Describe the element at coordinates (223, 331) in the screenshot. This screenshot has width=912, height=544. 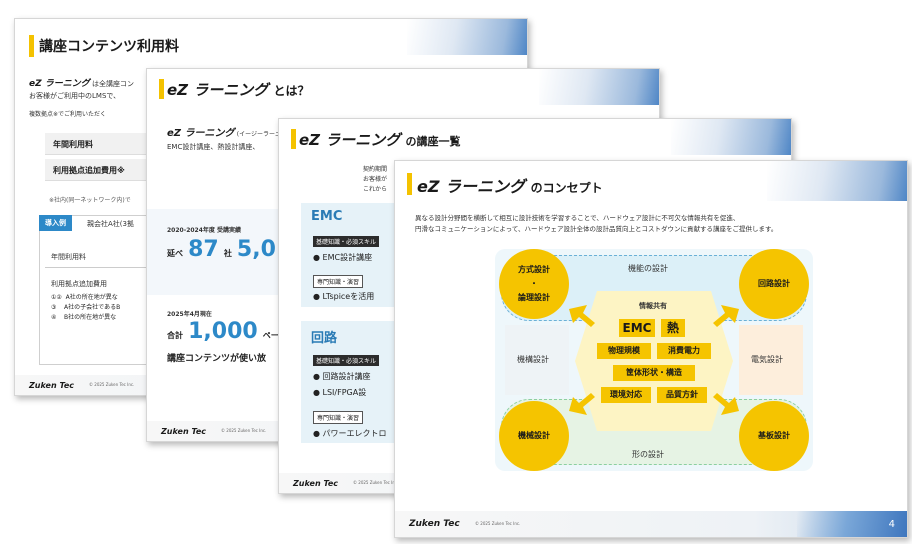
I see `stat2: 合計 1,000 ペー` at that location.